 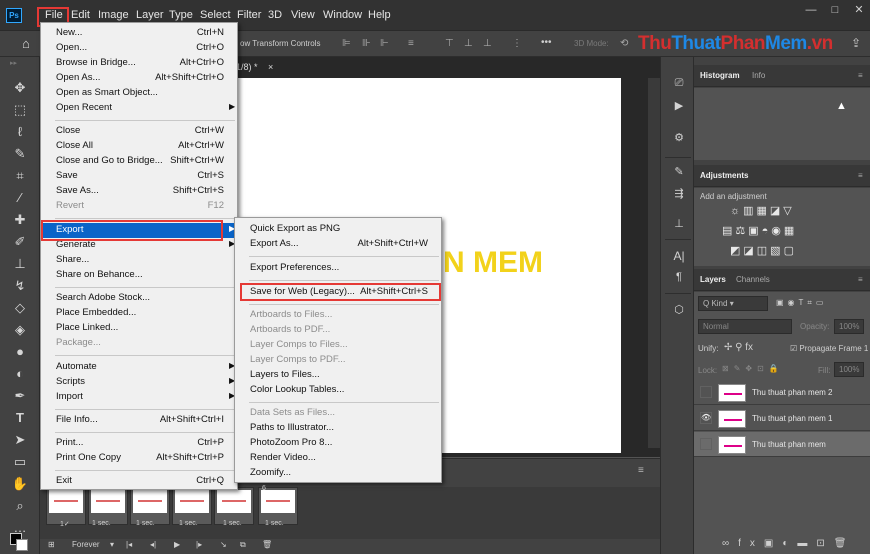 I want to click on menu-item-open-recent: Open Recent ▶, so click(x=139, y=108).